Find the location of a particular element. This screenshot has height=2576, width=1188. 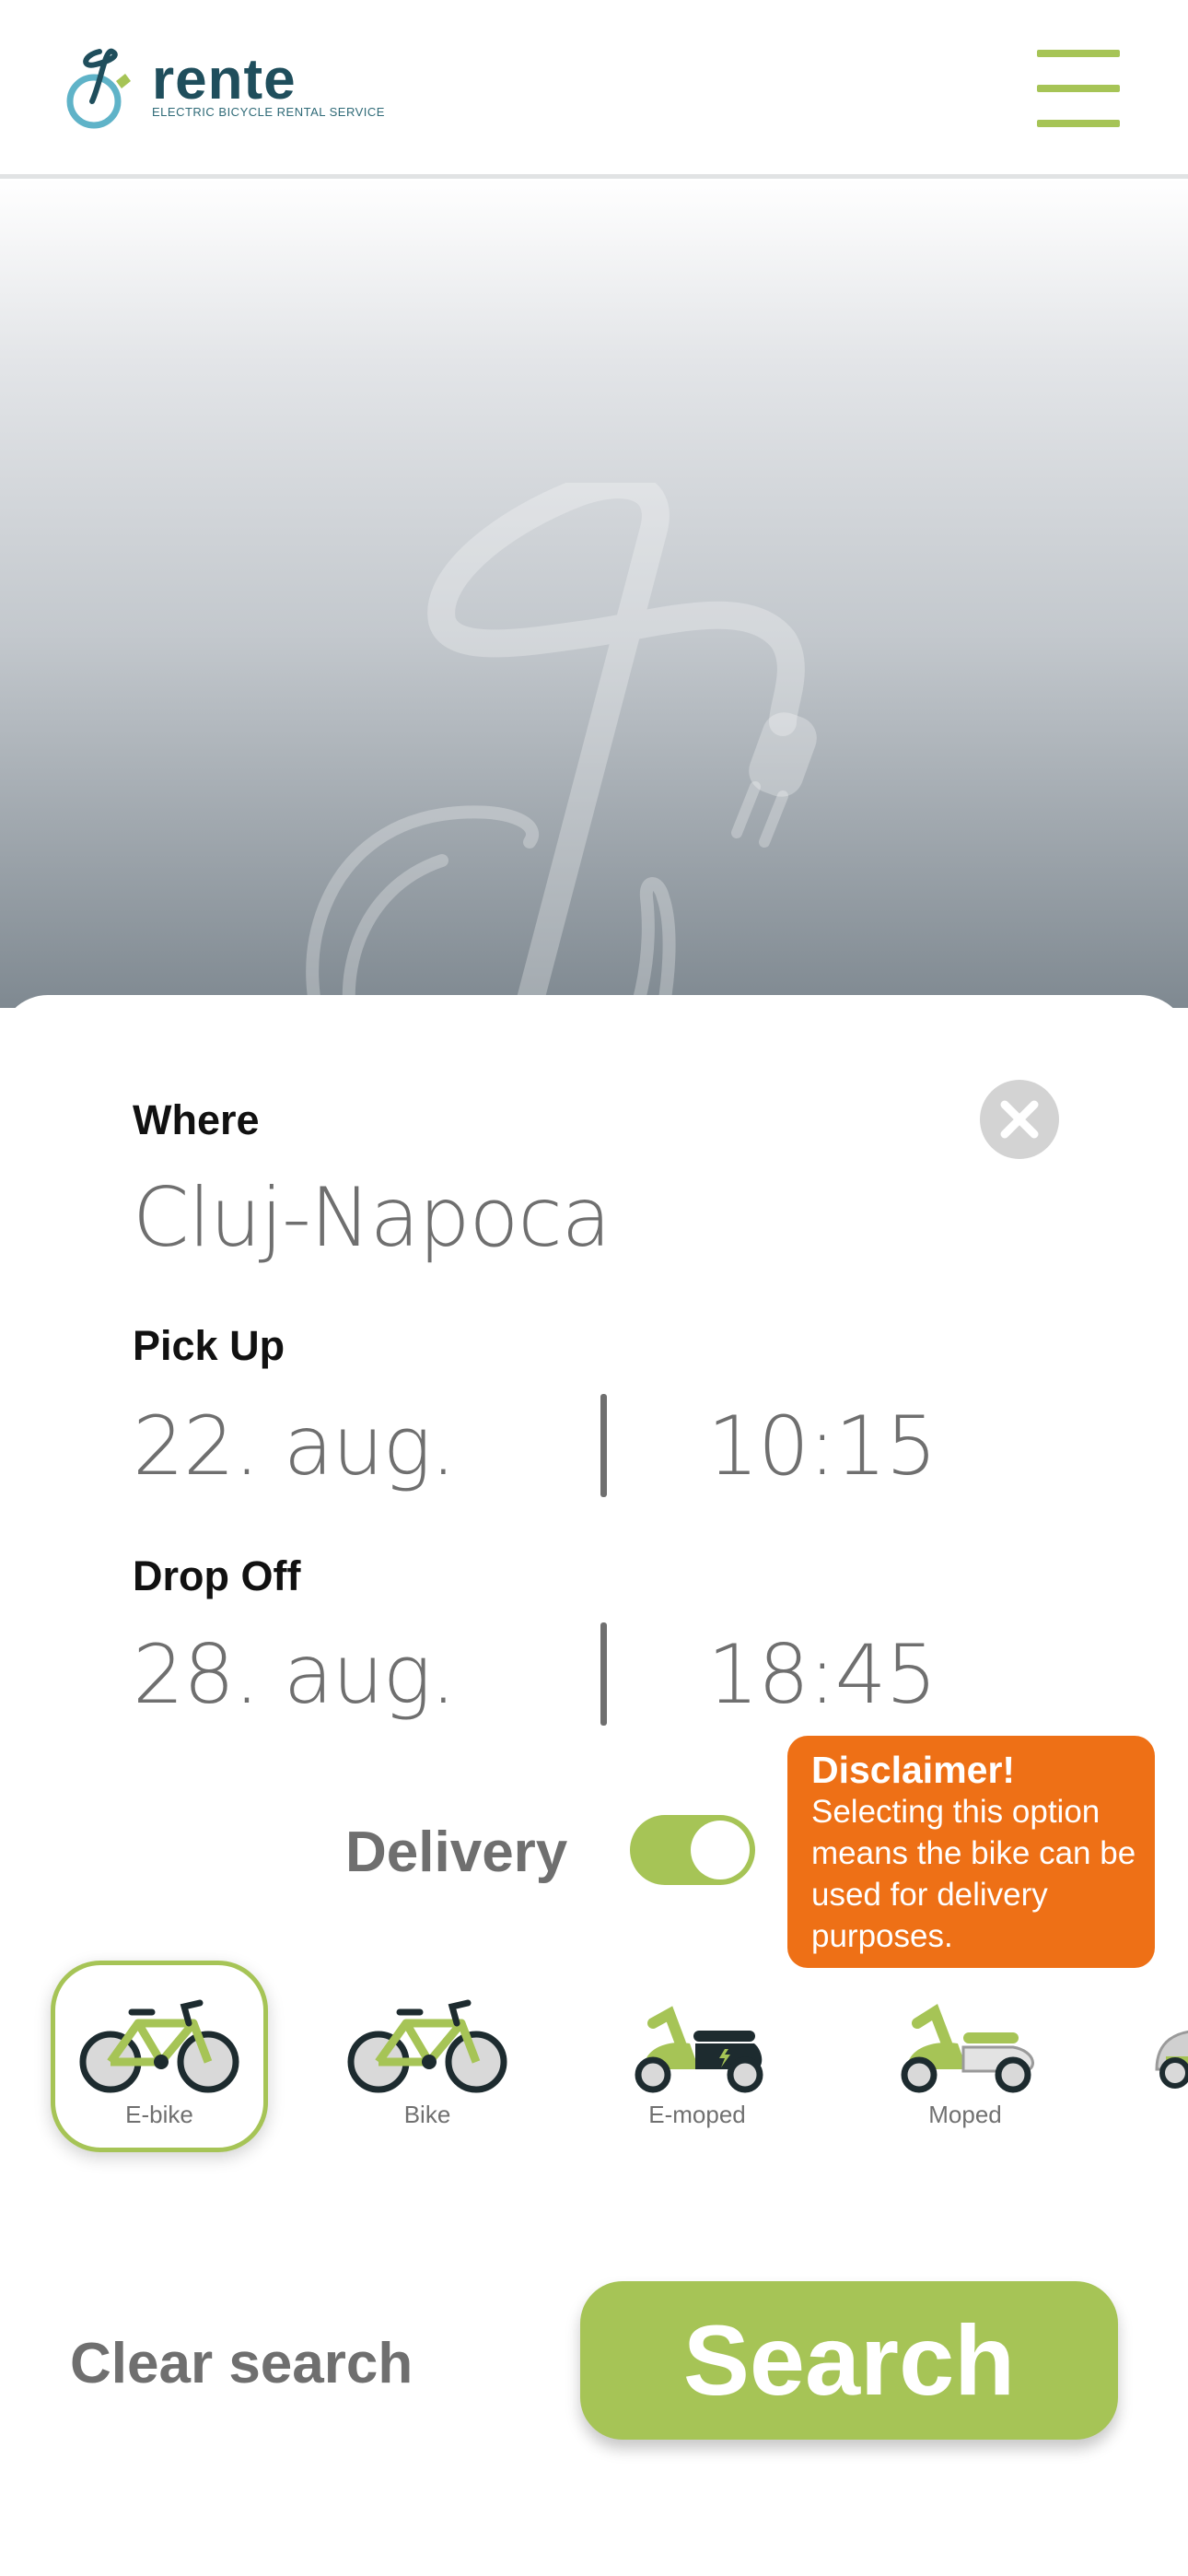

dropoff-time: 18:45 is located at coordinates (822, 1674).